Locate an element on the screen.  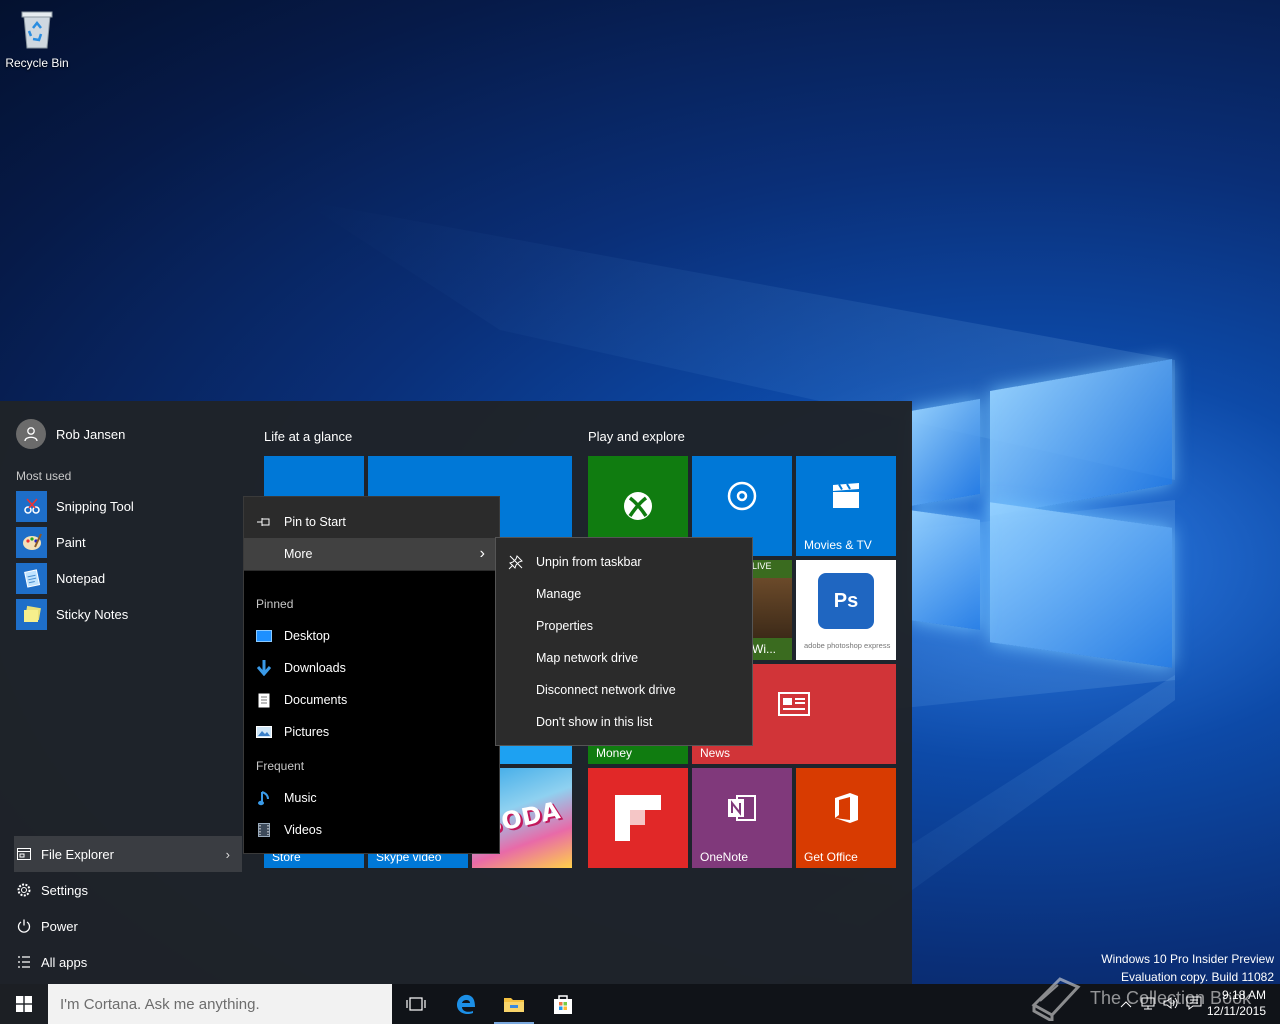
submenu-label: Unpin from taskbar is located at coordinates (589, 562).